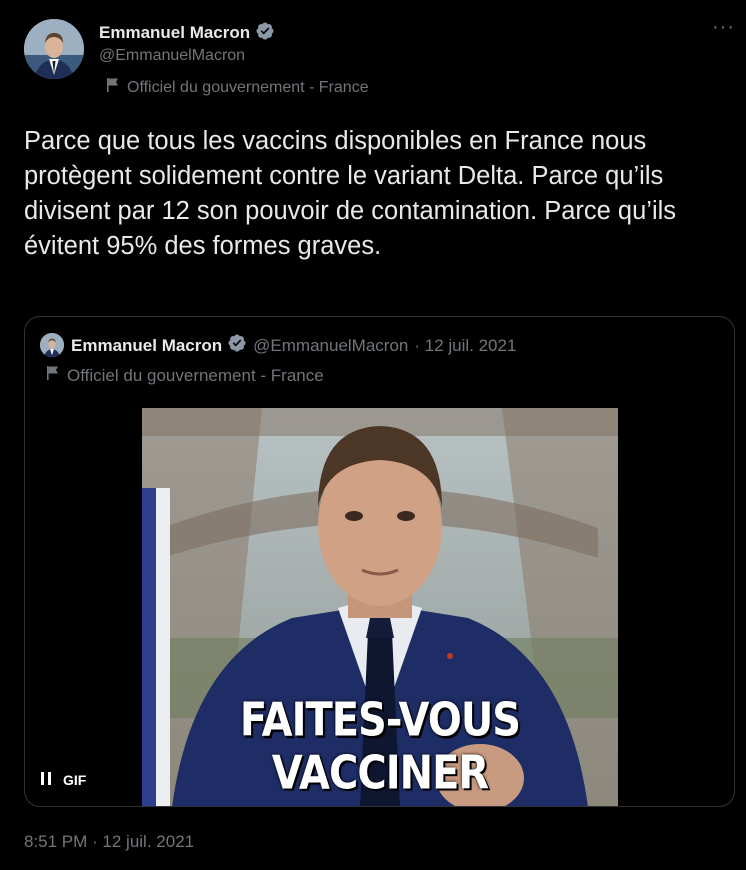 The width and height of the screenshot is (746, 870). Describe the element at coordinates (54, 49) in the screenshot. I see `author-avatar` at that location.